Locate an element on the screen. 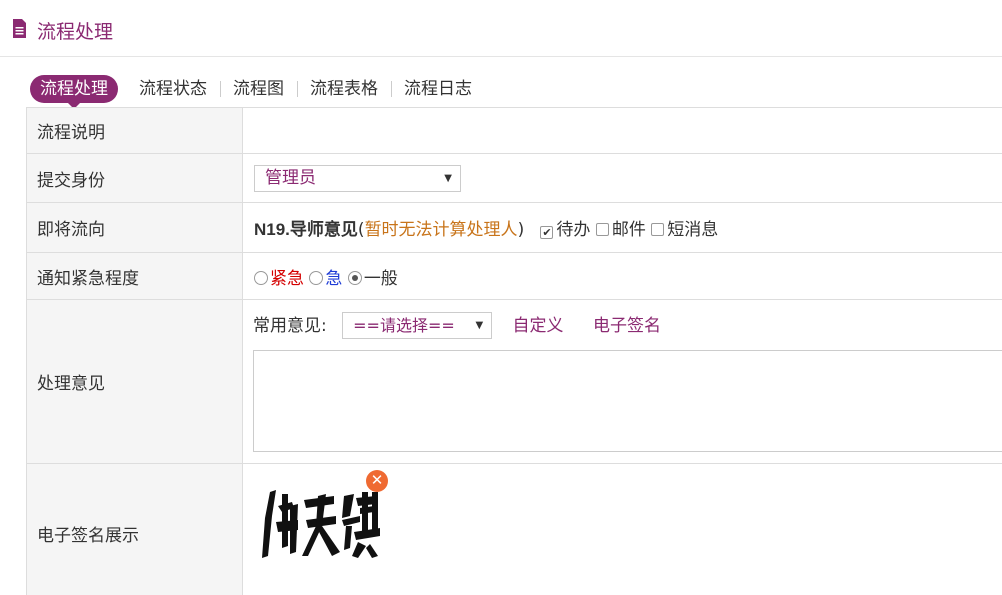 The width and height of the screenshot is (1002, 595). email-checkbox is located at coordinates (602, 229).